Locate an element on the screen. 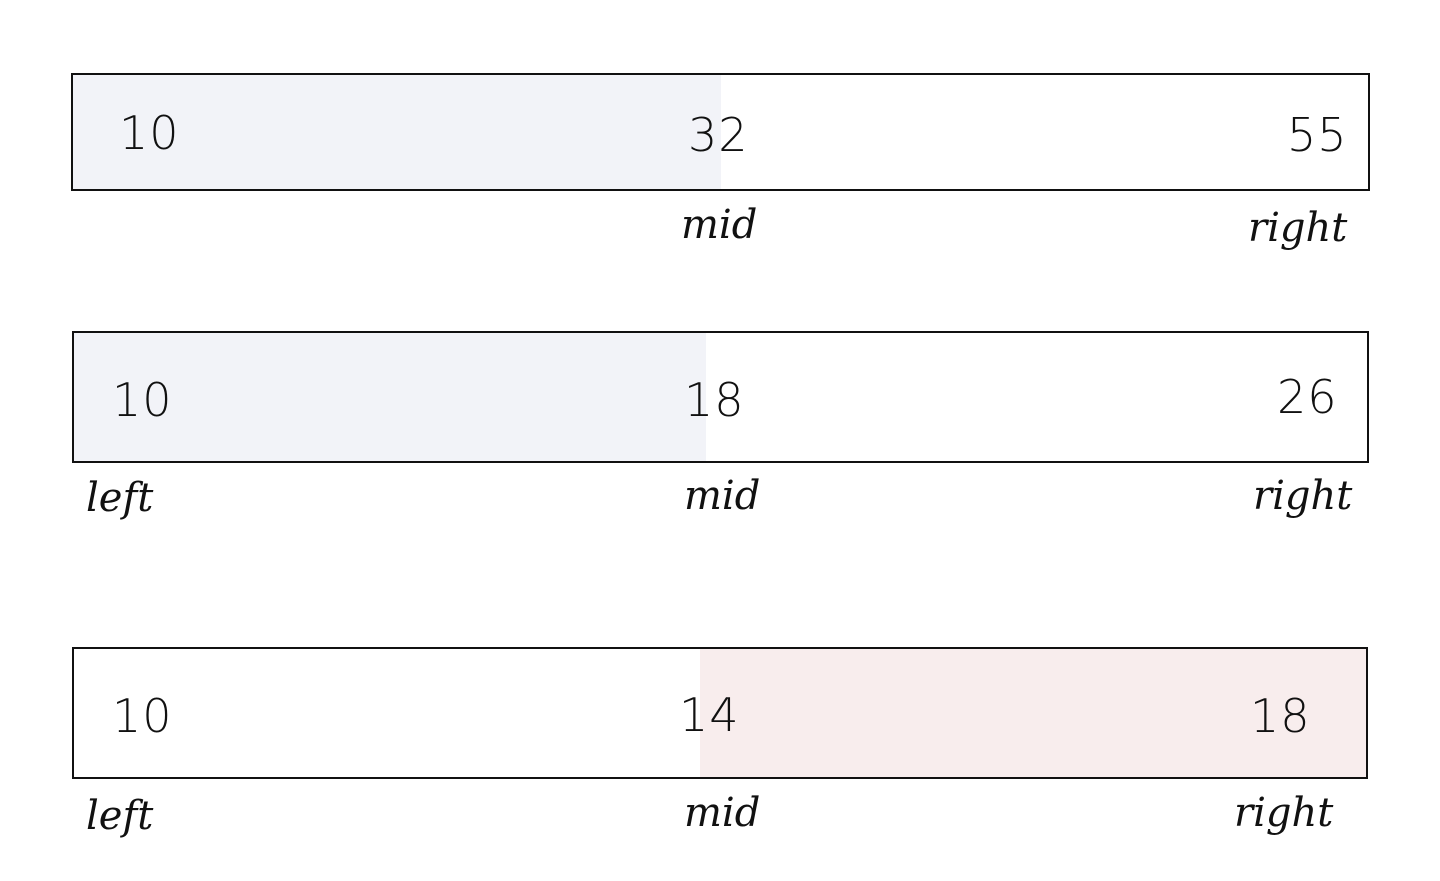 This screenshot has width=1440, height=881. mid-value: 32 is located at coordinates (718, 135).